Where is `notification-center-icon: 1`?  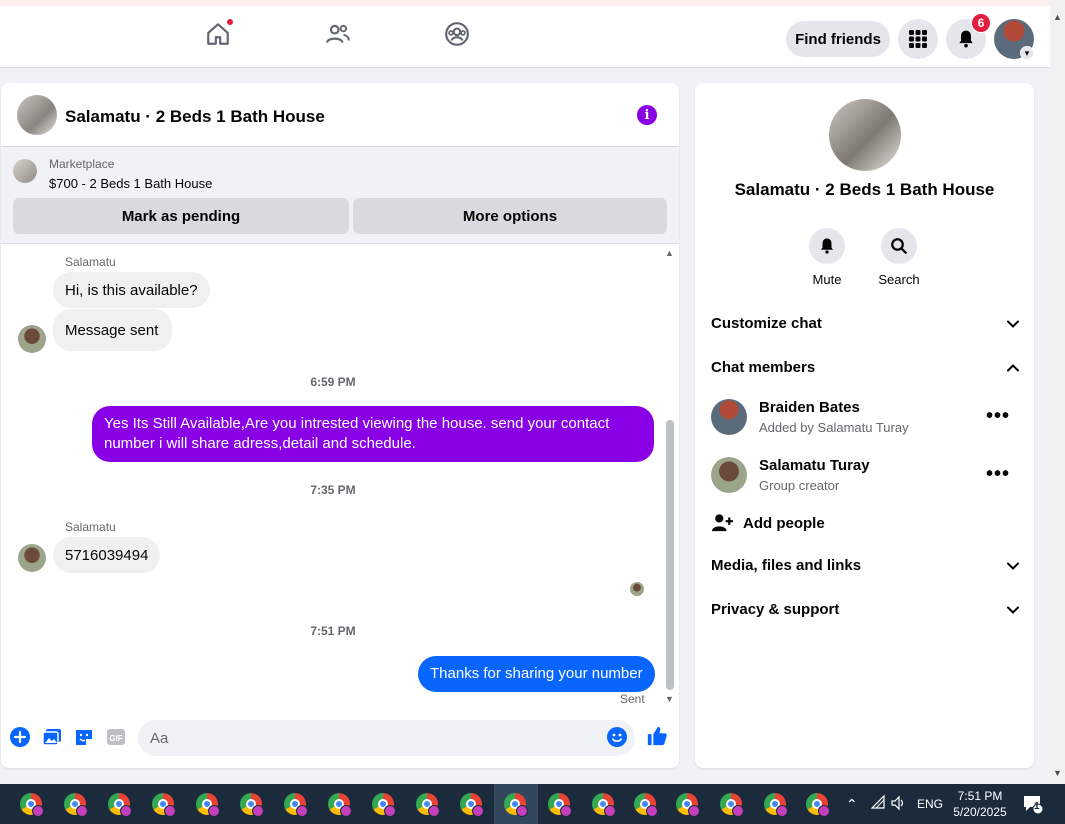
notification-center-icon: 1 is located at coordinates (1033, 805).